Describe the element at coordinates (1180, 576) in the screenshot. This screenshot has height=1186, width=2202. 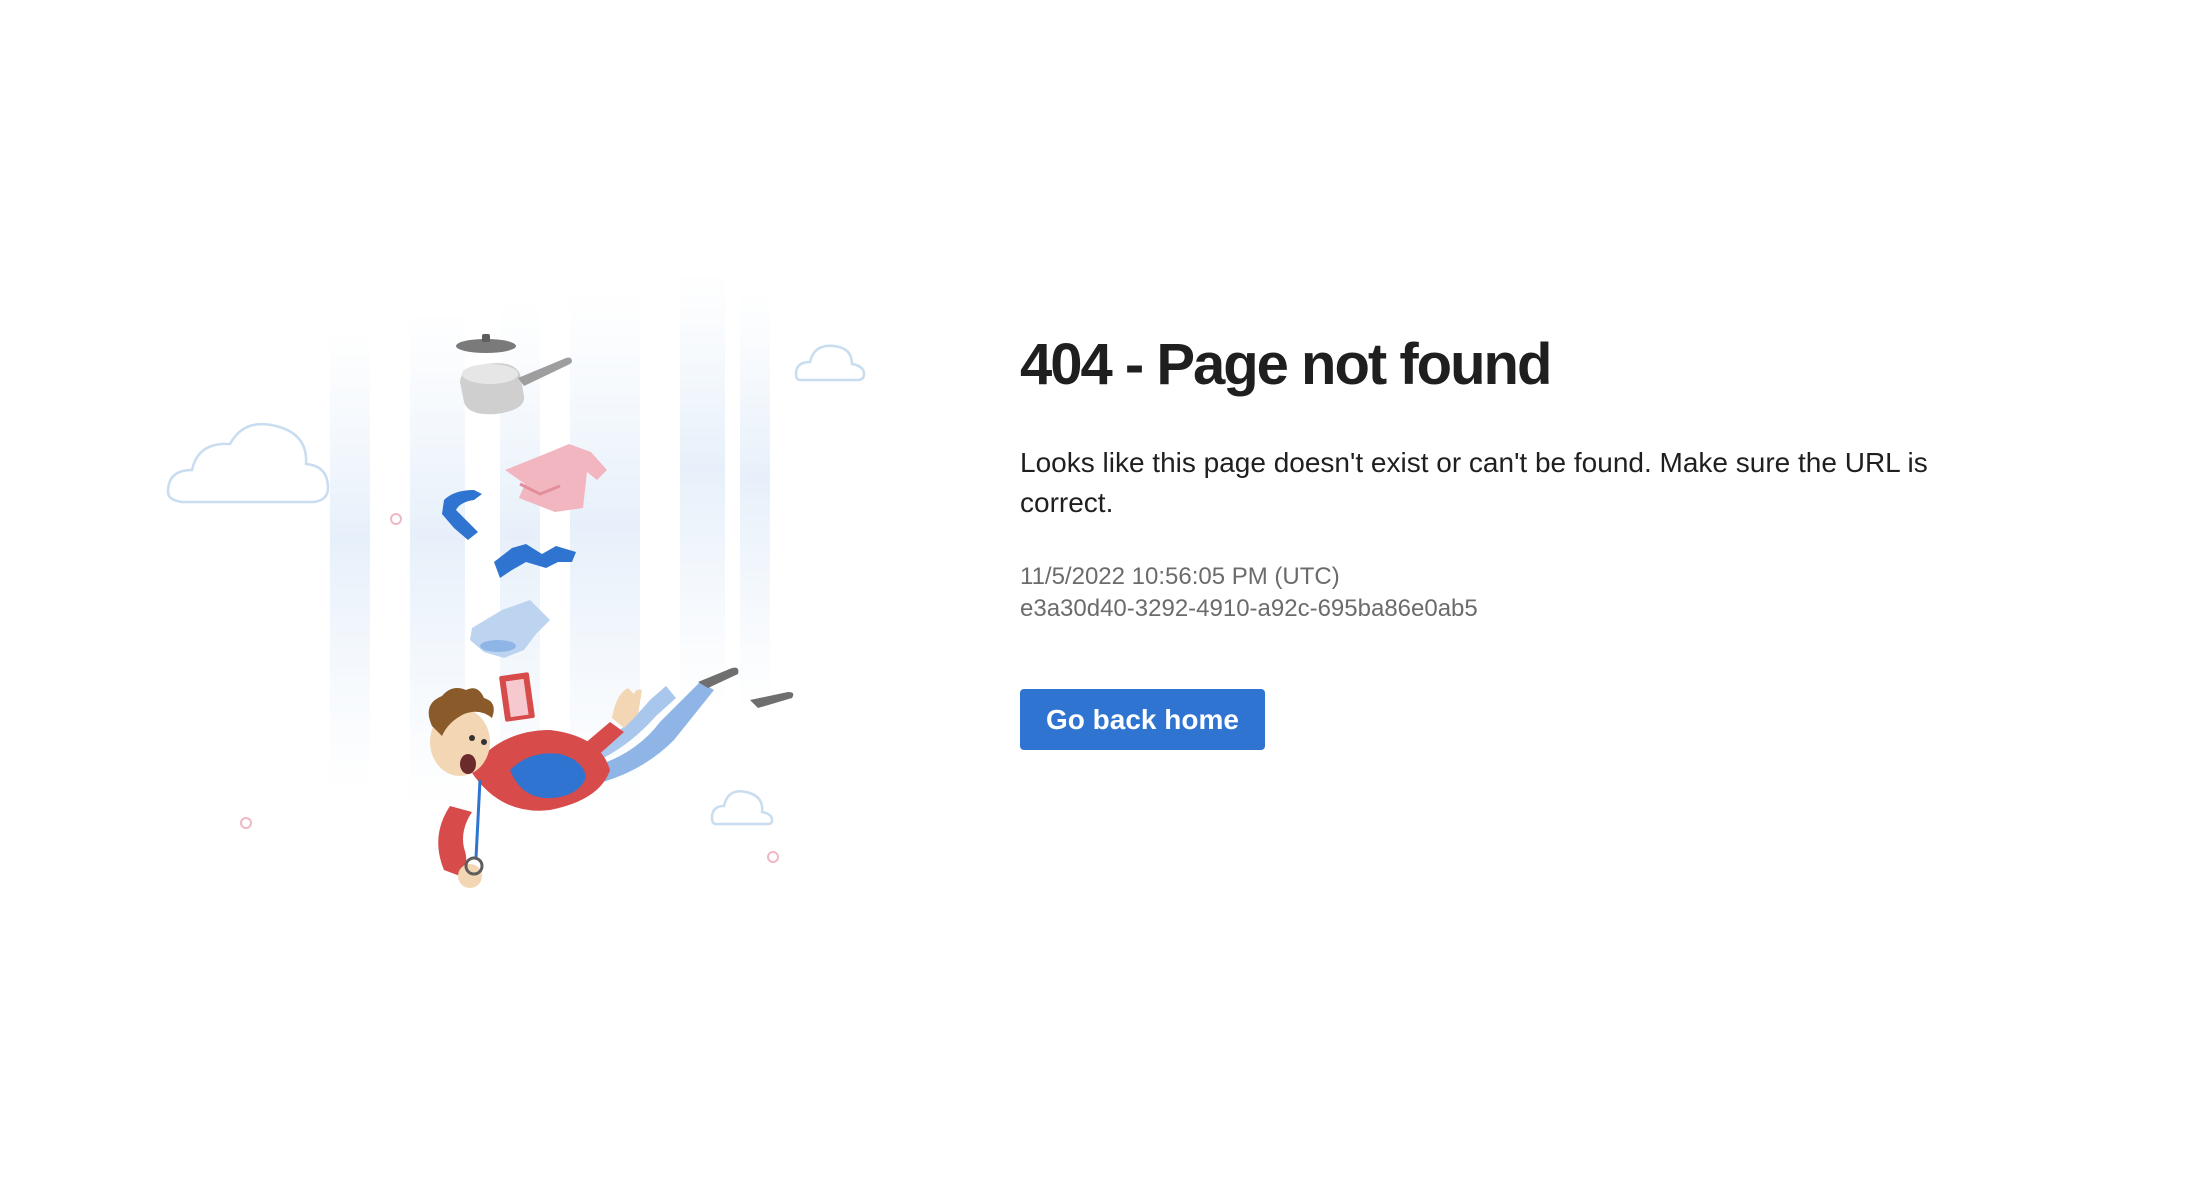
I see `error-timestamp: 11/5/2022 10:56:05 PM (UTC)` at that location.